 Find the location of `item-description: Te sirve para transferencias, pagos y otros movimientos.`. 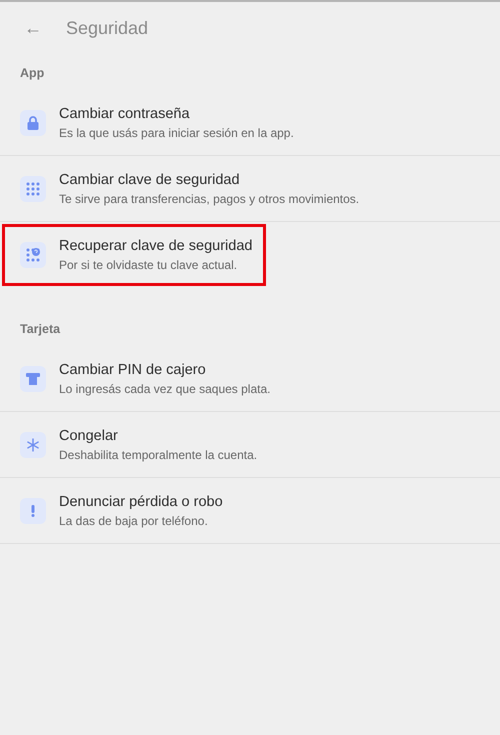

item-description: Te sirve para transferencias, pagos y otros movimientos. is located at coordinates (209, 199).